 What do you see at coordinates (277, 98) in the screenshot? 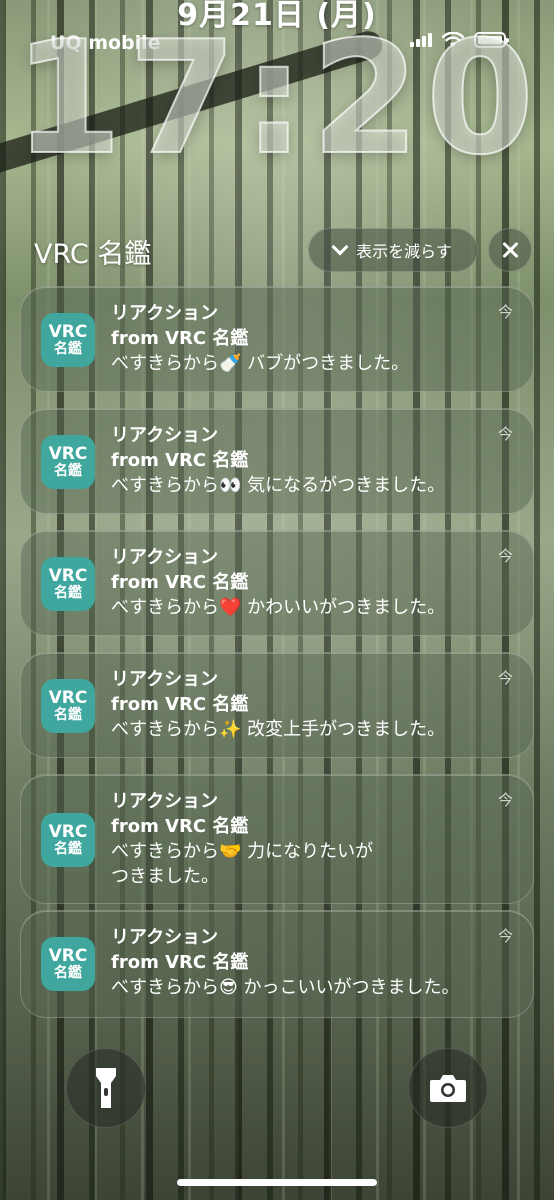
I see `lockscreen-clock: 17:20` at bounding box center [277, 98].